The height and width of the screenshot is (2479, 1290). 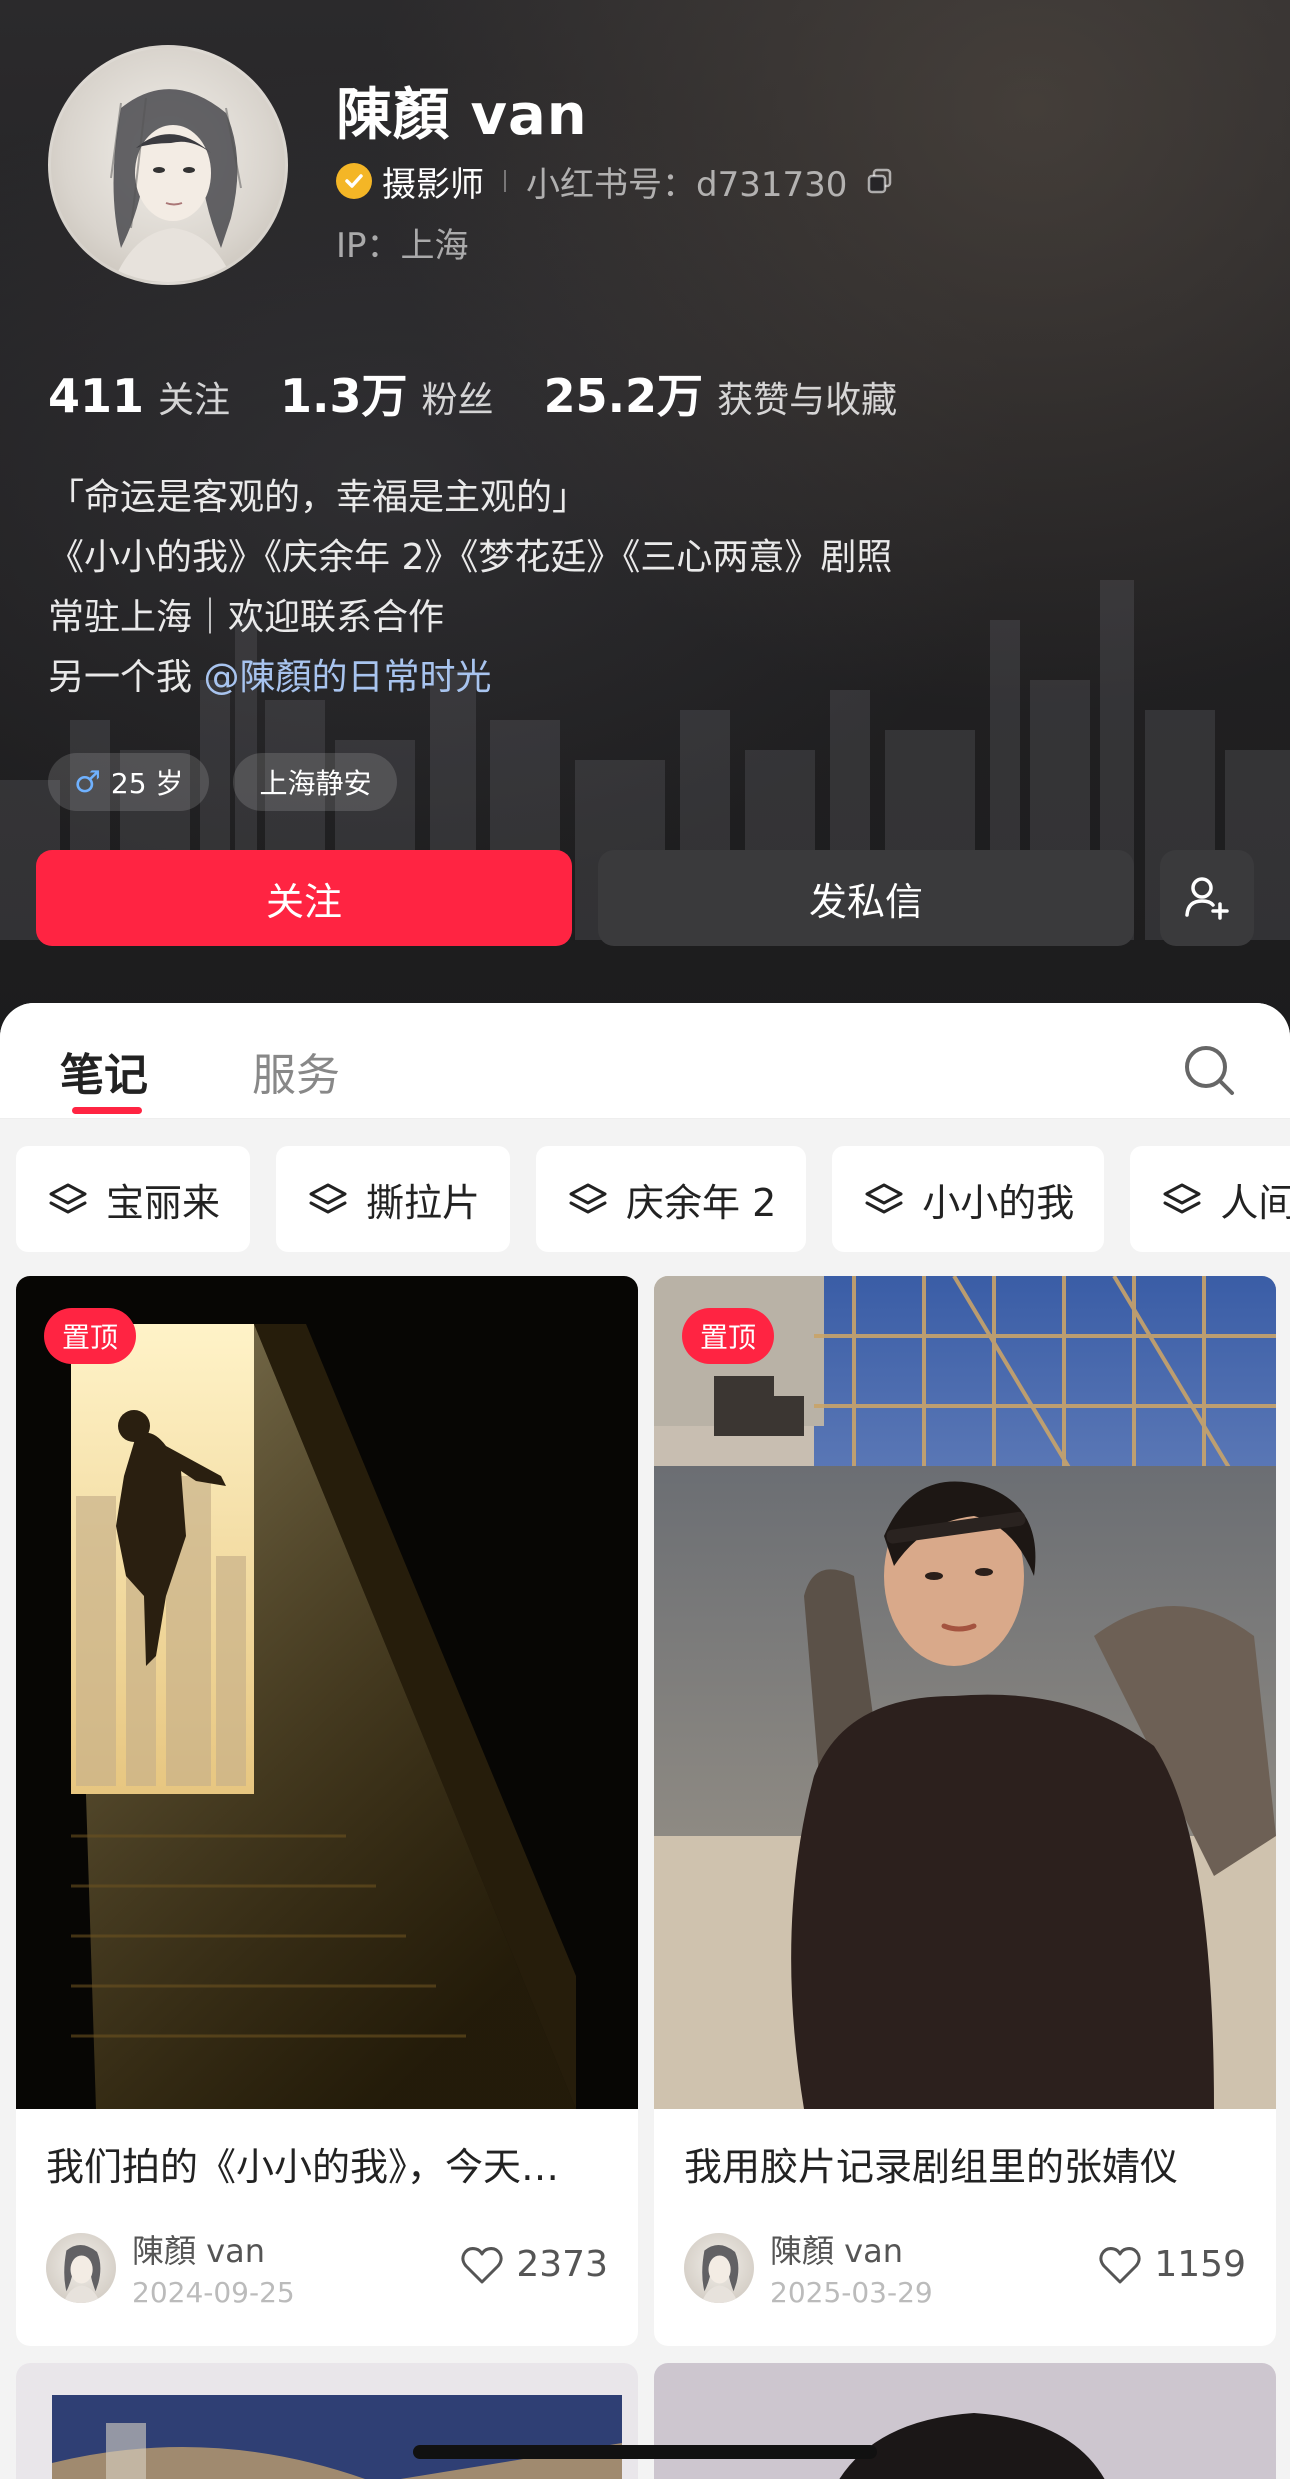 I want to click on chip-label: 撕拉片, so click(x=423, y=1202).